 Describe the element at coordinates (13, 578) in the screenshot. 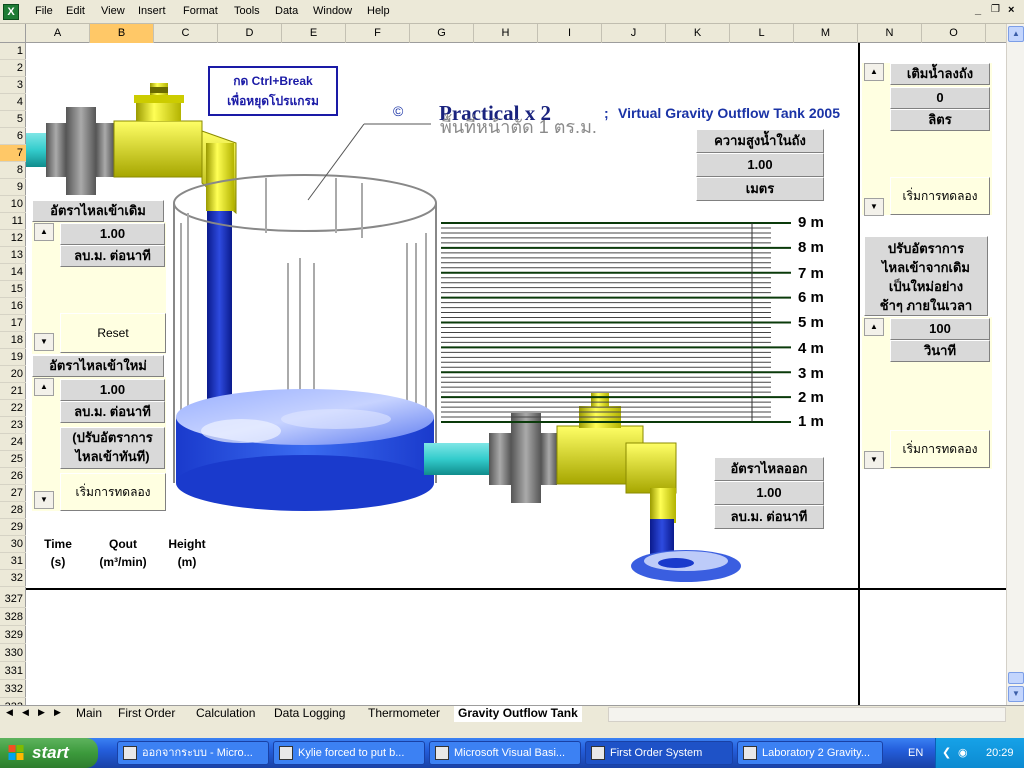

I see `row-number: 32` at that location.